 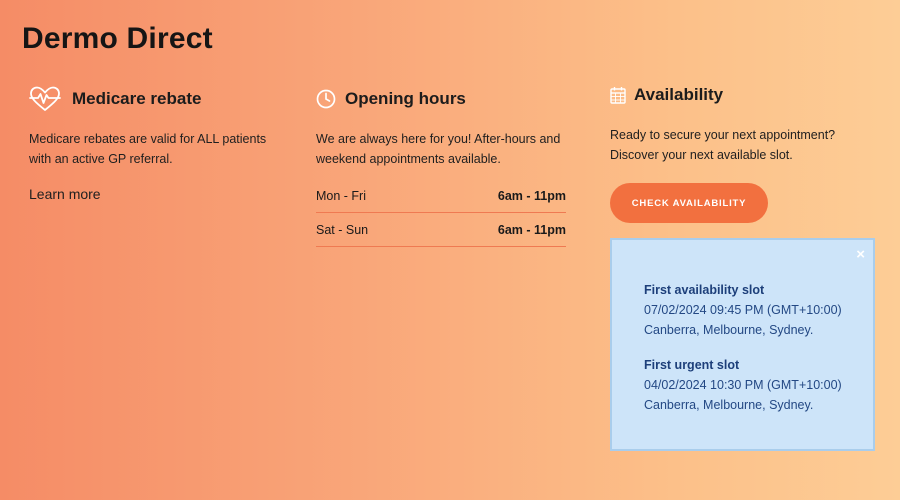 What do you see at coordinates (326, 99) in the screenshot?
I see `clock-icon` at bounding box center [326, 99].